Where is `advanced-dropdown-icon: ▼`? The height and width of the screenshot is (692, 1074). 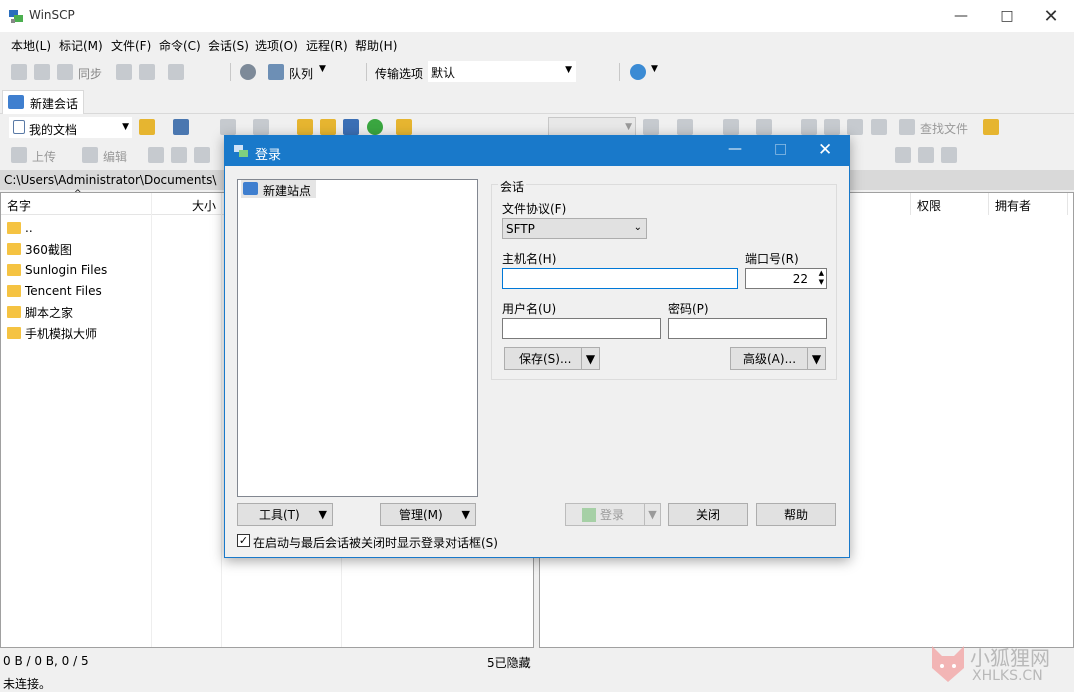 advanced-dropdown-icon: ▼ is located at coordinates (816, 358).